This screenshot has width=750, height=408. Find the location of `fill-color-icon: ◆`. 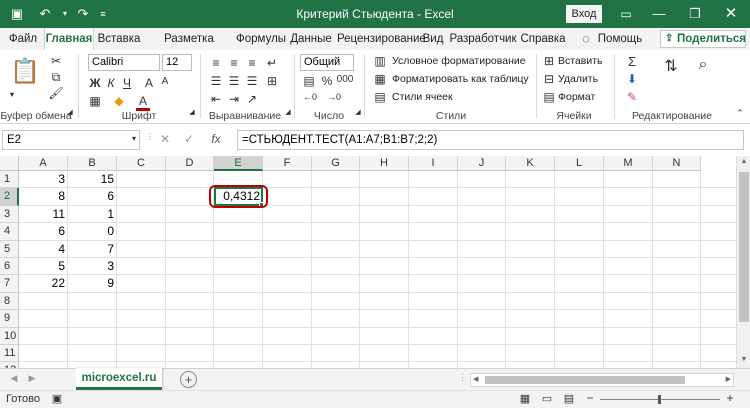

fill-color-icon: ◆ is located at coordinates (119, 101).